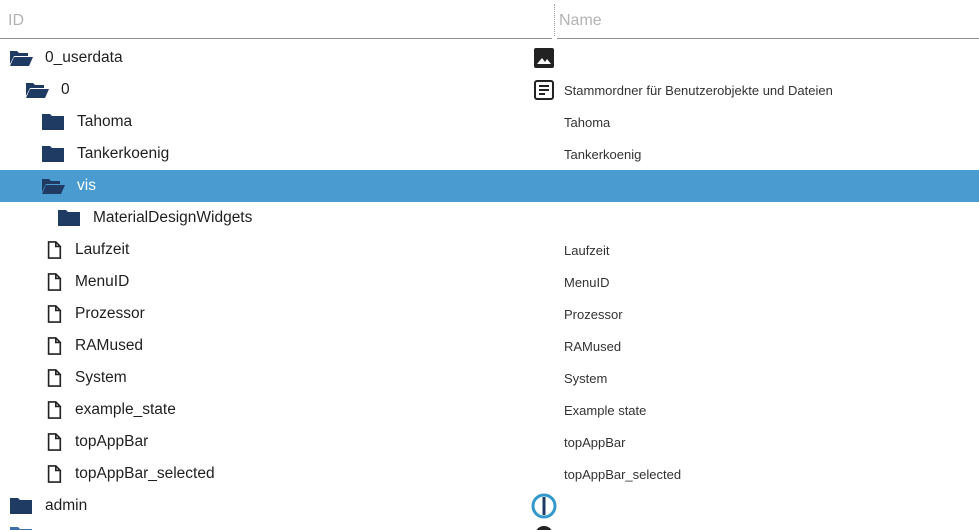 The height and width of the screenshot is (530, 979). Describe the element at coordinates (544, 528) in the screenshot. I see `partial-icon` at that location.